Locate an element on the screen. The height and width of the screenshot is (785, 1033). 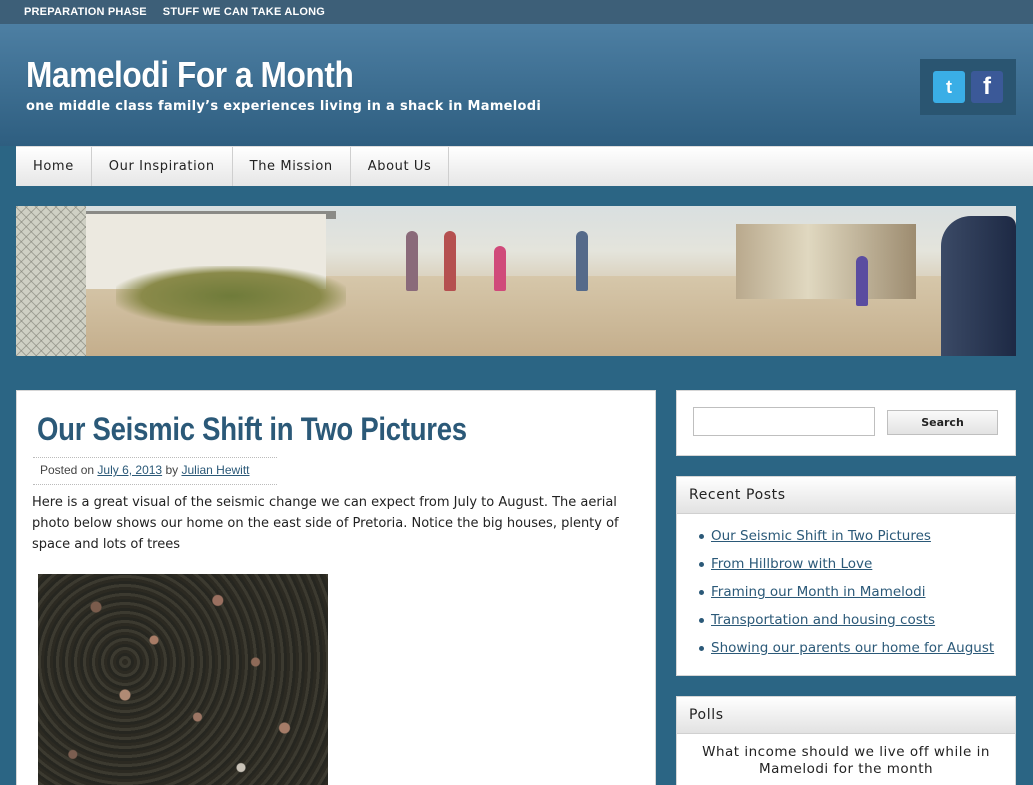
search-input is located at coordinates (784, 421).